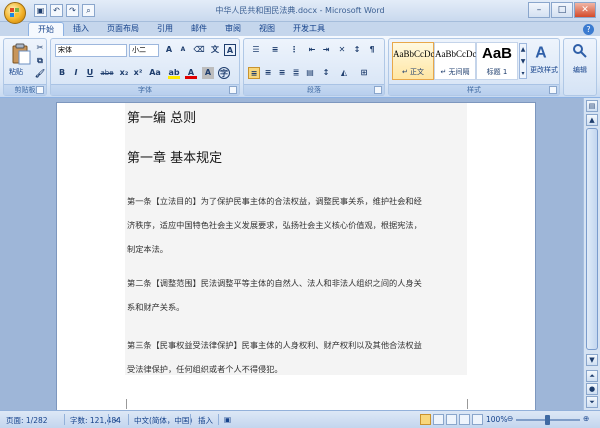 The height and width of the screenshot is (428, 600). What do you see at coordinates (592, 239) in the screenshot?
I see `scroll-thumb` at bounding box center [592, 239].